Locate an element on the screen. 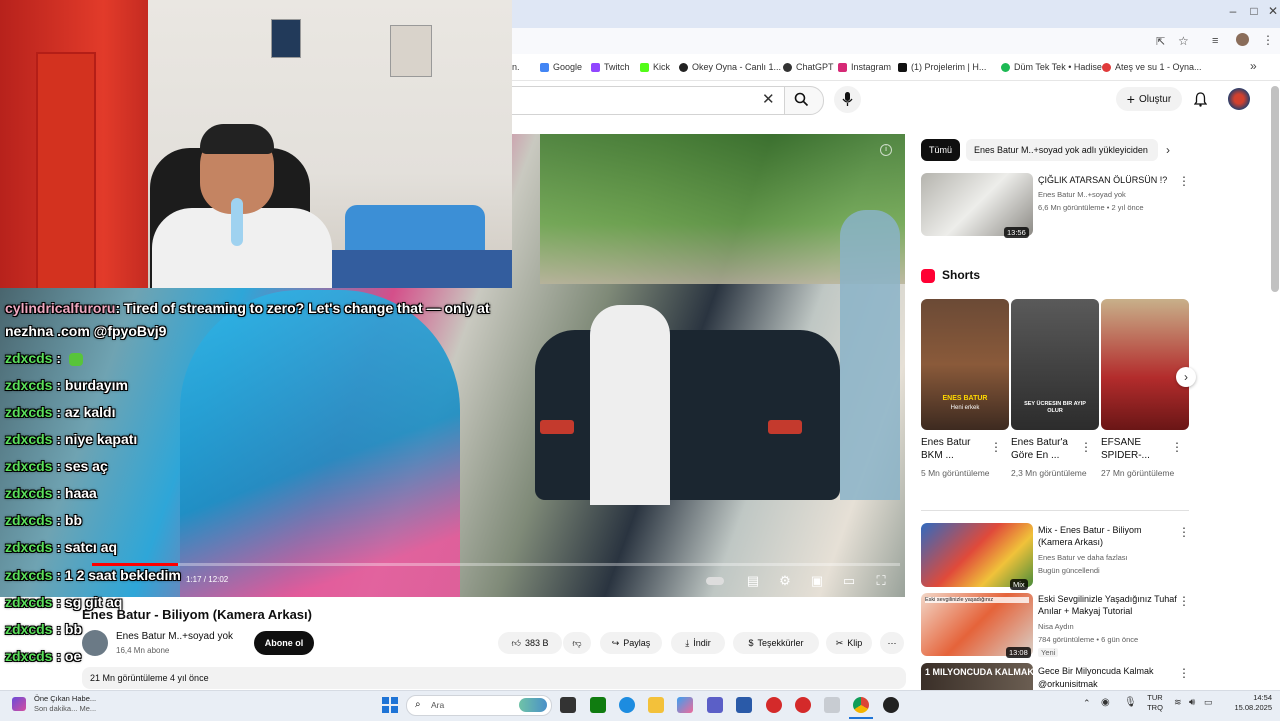  recommended-channel: Nisa Aydın is located at coordinates (1108, 626).